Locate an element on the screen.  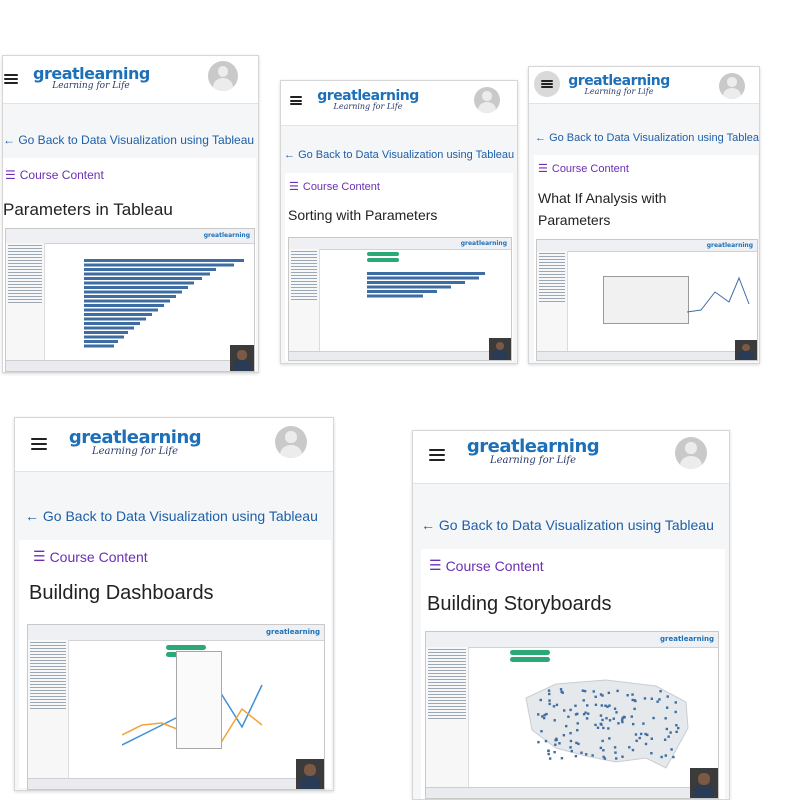
lesson-title: Building Dashboards is located at coordinates (121, 593).